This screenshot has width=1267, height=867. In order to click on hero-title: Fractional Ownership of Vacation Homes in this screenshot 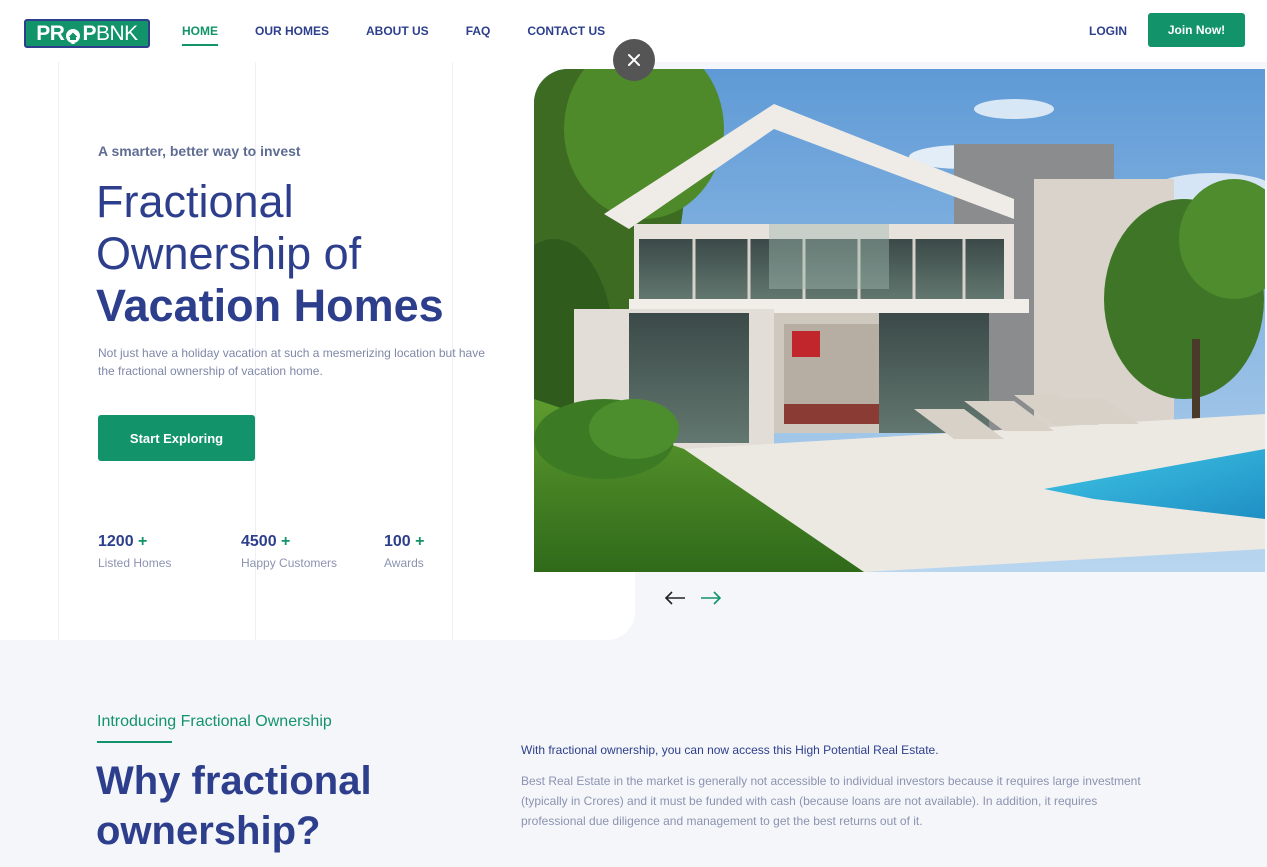, I will do `click(316, 254)`.